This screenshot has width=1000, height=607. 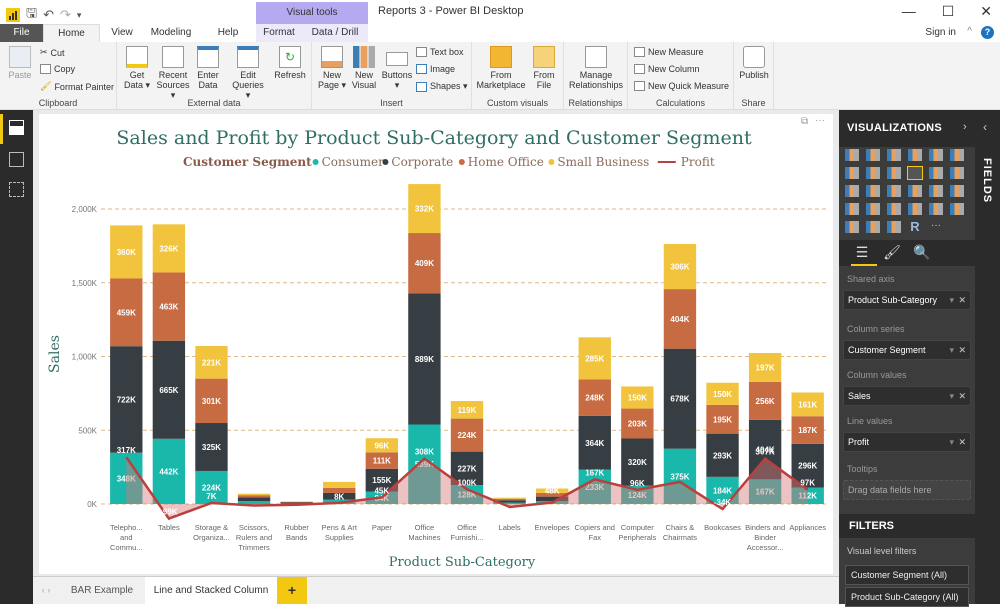 What do you see at coordinates (292, 590) in the screenshot?
I see `add-page-button: +` at bounding box center [292, 590].